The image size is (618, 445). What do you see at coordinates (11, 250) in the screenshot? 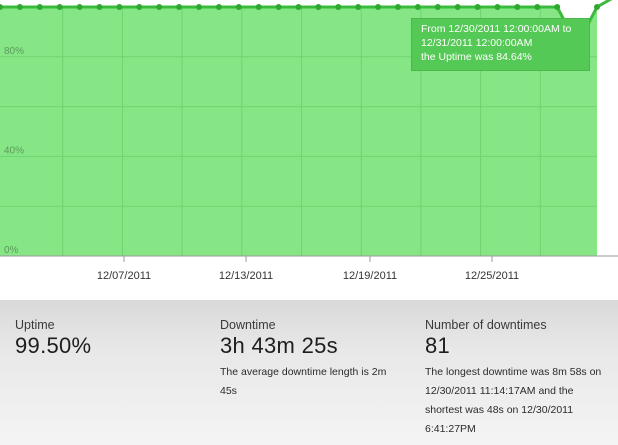
I see `y-tick-label: 0%` at bounding box center [11, 250].